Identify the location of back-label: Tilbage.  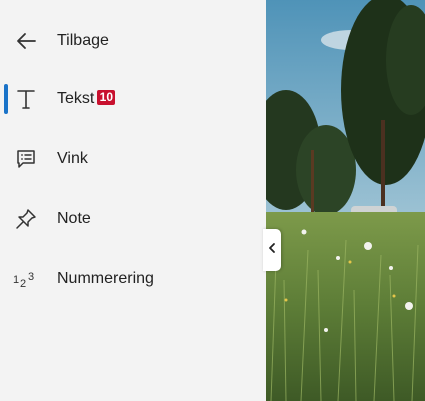
(83, 40).